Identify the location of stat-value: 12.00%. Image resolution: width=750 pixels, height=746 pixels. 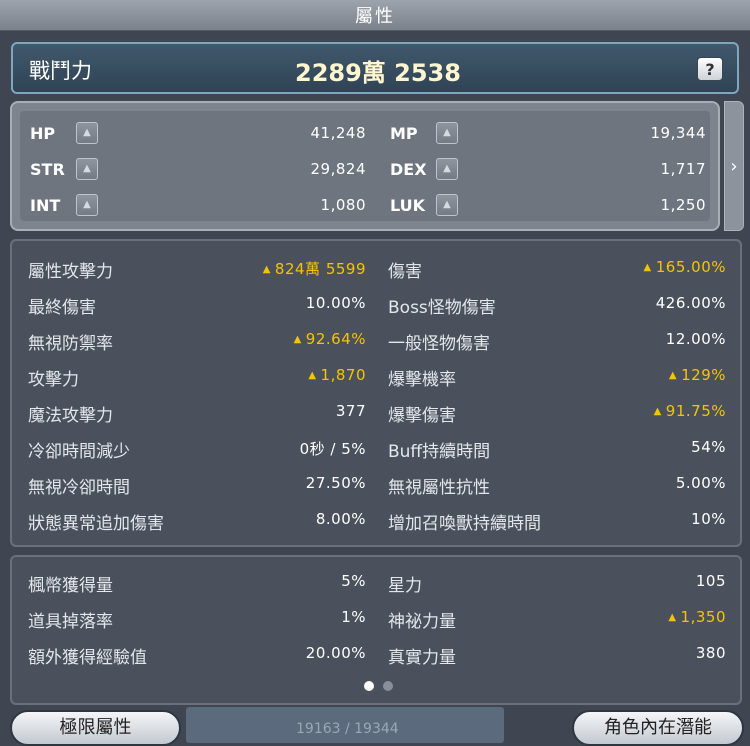
(696, 339).